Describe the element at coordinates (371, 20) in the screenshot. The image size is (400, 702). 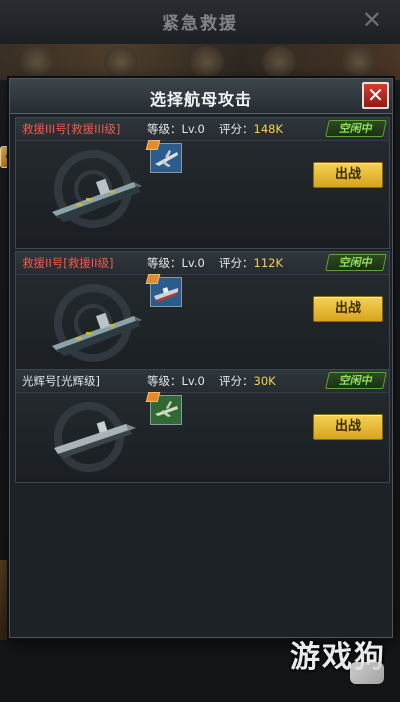
I see `background-close-icon: ✕` at that location.